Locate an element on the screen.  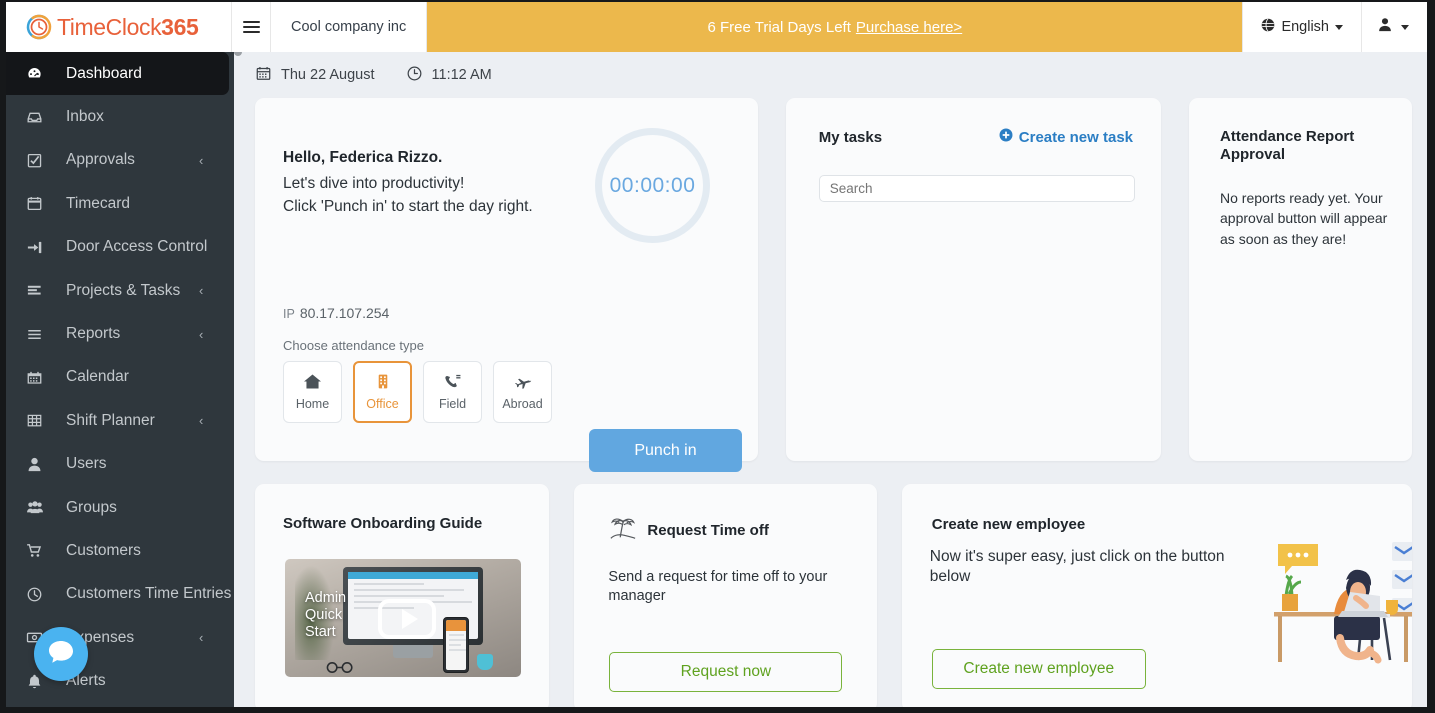
sidebar-toggle-button is located at coordinates (251, 27).